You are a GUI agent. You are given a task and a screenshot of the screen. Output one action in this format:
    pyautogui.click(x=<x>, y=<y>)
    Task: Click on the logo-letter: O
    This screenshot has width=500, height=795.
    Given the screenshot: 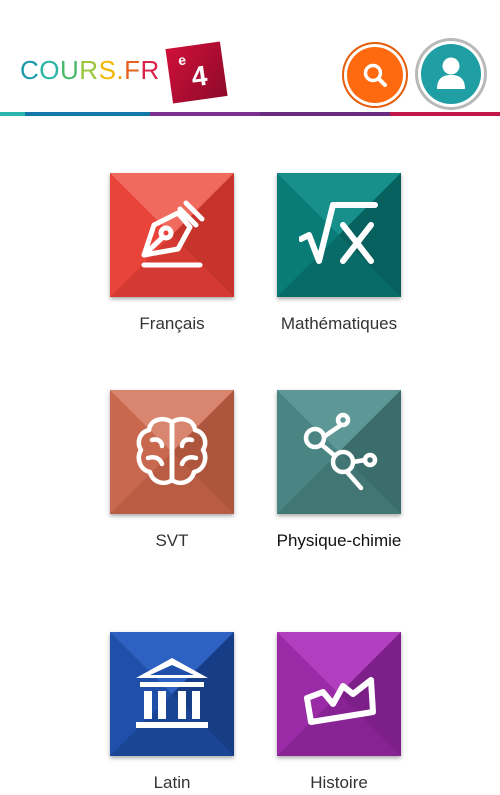 What is the action you would take?
    pyautogui.click(x=50, y=70)
    